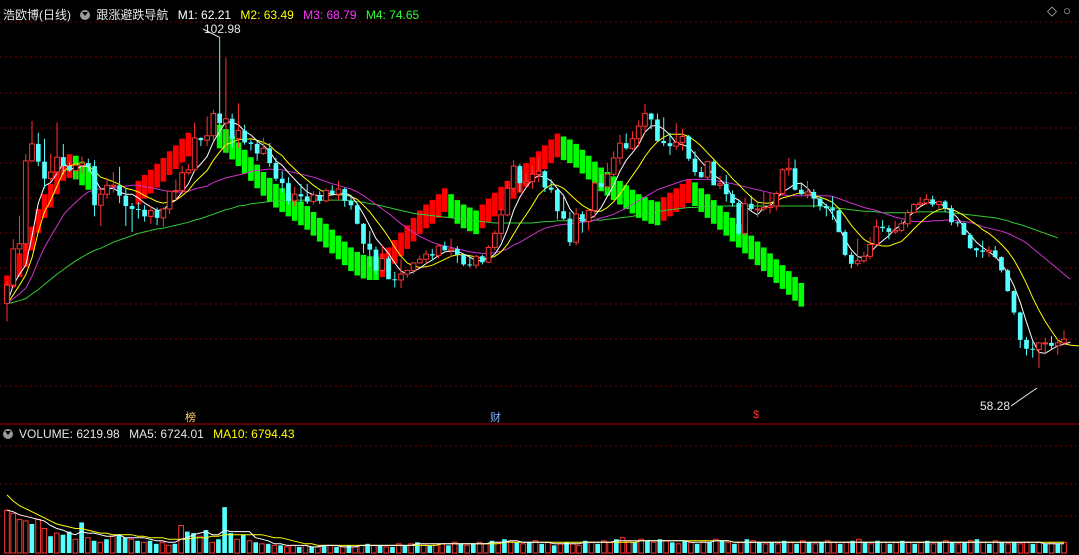 The width and height of the screenshot is (1079, 555). Describe the element at coordinates (8, 434) in the screenshot. I see `volume-dropdown-icon` at that location.